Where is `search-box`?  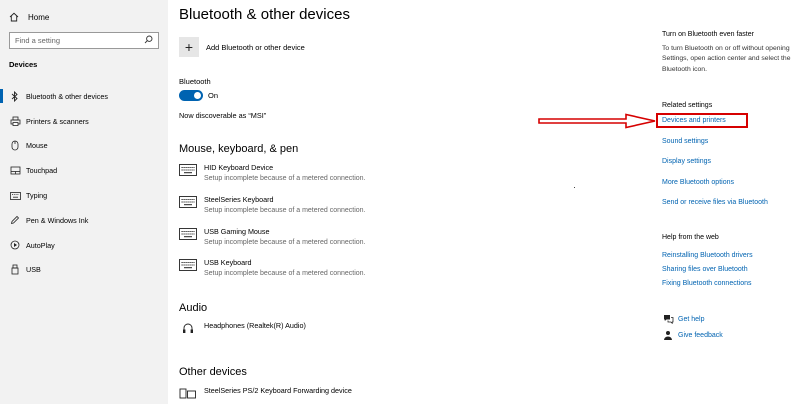
search-box is located at coordinates (84, 40).